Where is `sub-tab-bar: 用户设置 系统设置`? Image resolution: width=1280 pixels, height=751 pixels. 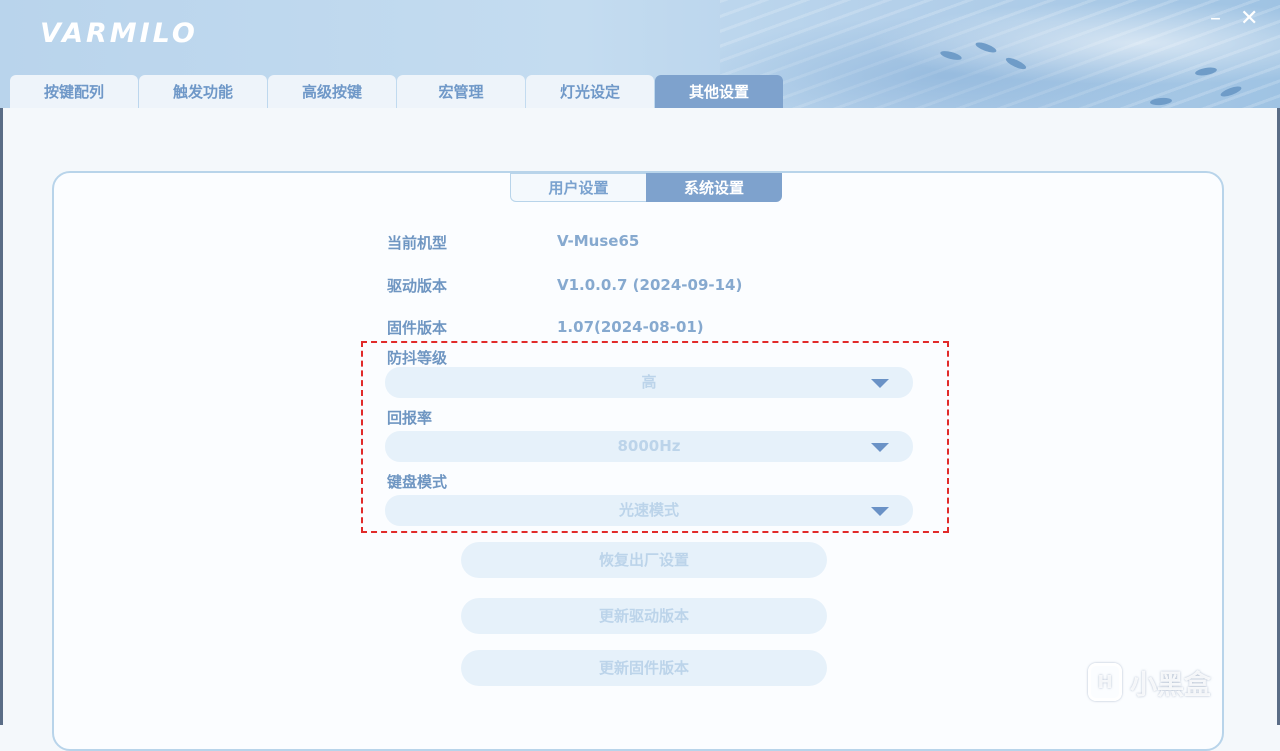 sub-tab-bar: 用户设置 系统设置 is located at coordinates (646, 187).